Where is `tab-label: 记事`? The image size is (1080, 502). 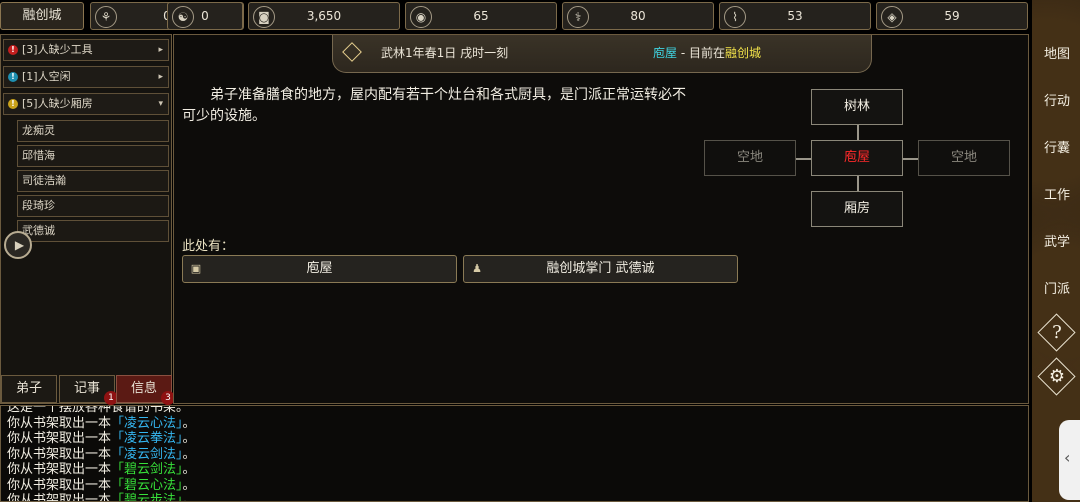
tab-label: 记事 is located at coordinates (86, 388).